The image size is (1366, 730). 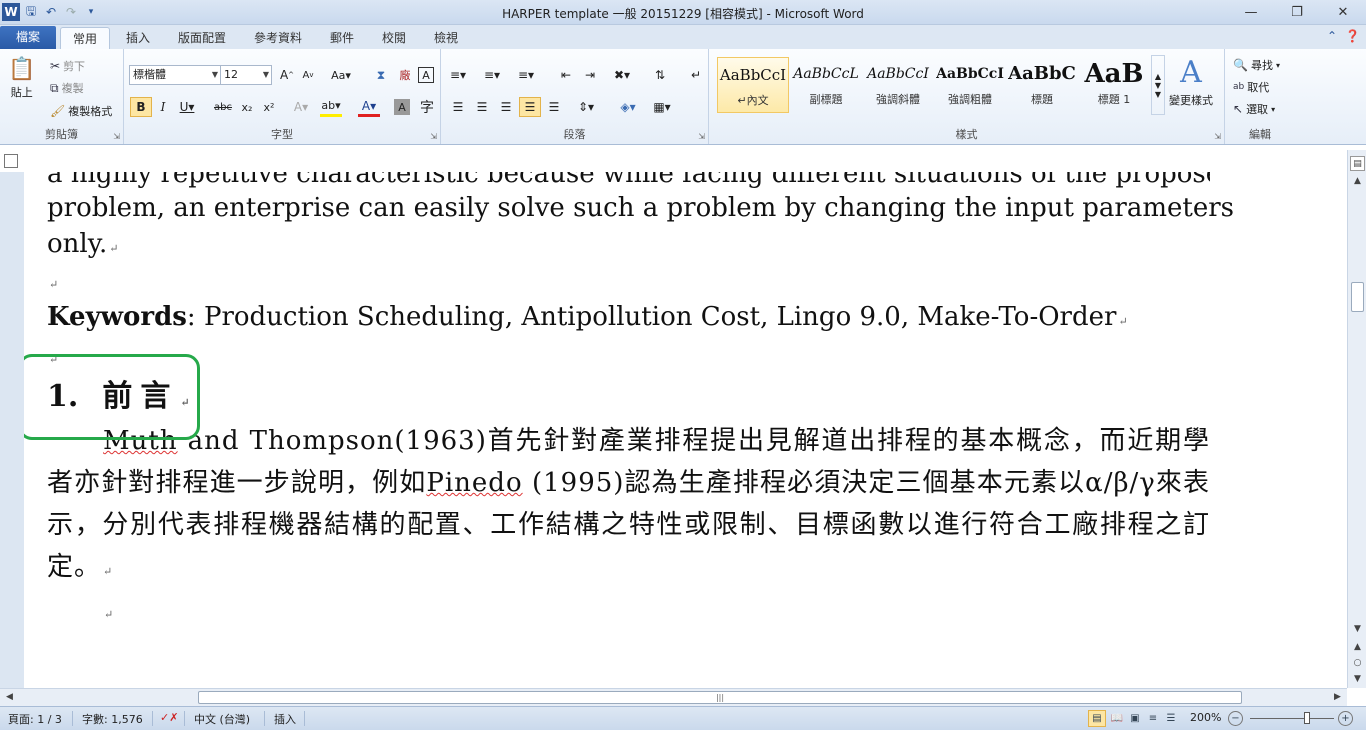 I want to click on align-right-icon: ☰, so click(x=506, y=107).